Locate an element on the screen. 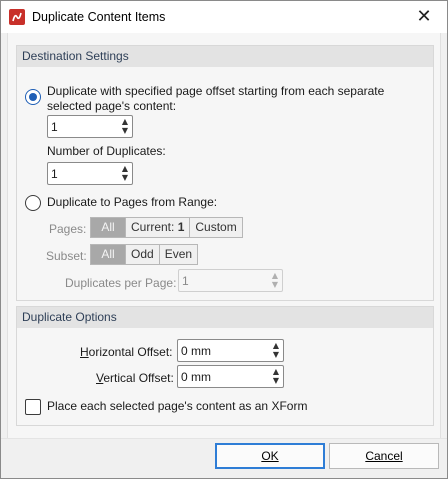 This screenshot has width=448, height=479. subset-odd-button: Odd is located at coordinates (143, 254).